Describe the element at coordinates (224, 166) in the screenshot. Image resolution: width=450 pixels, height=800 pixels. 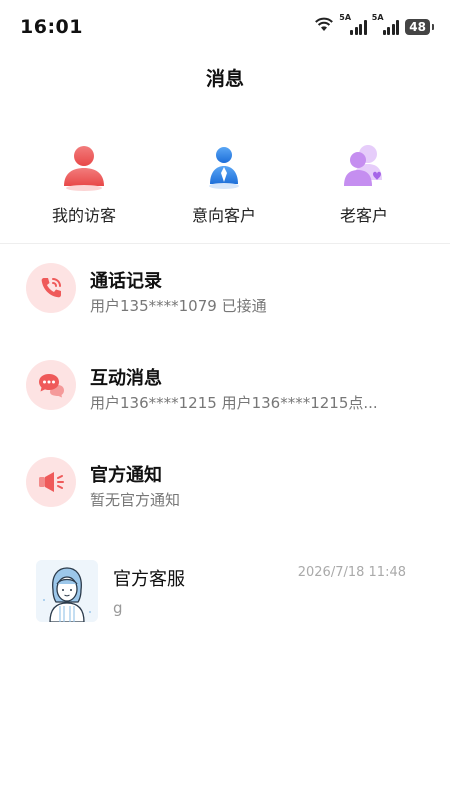
I see `intent-customer-icon` at that location.